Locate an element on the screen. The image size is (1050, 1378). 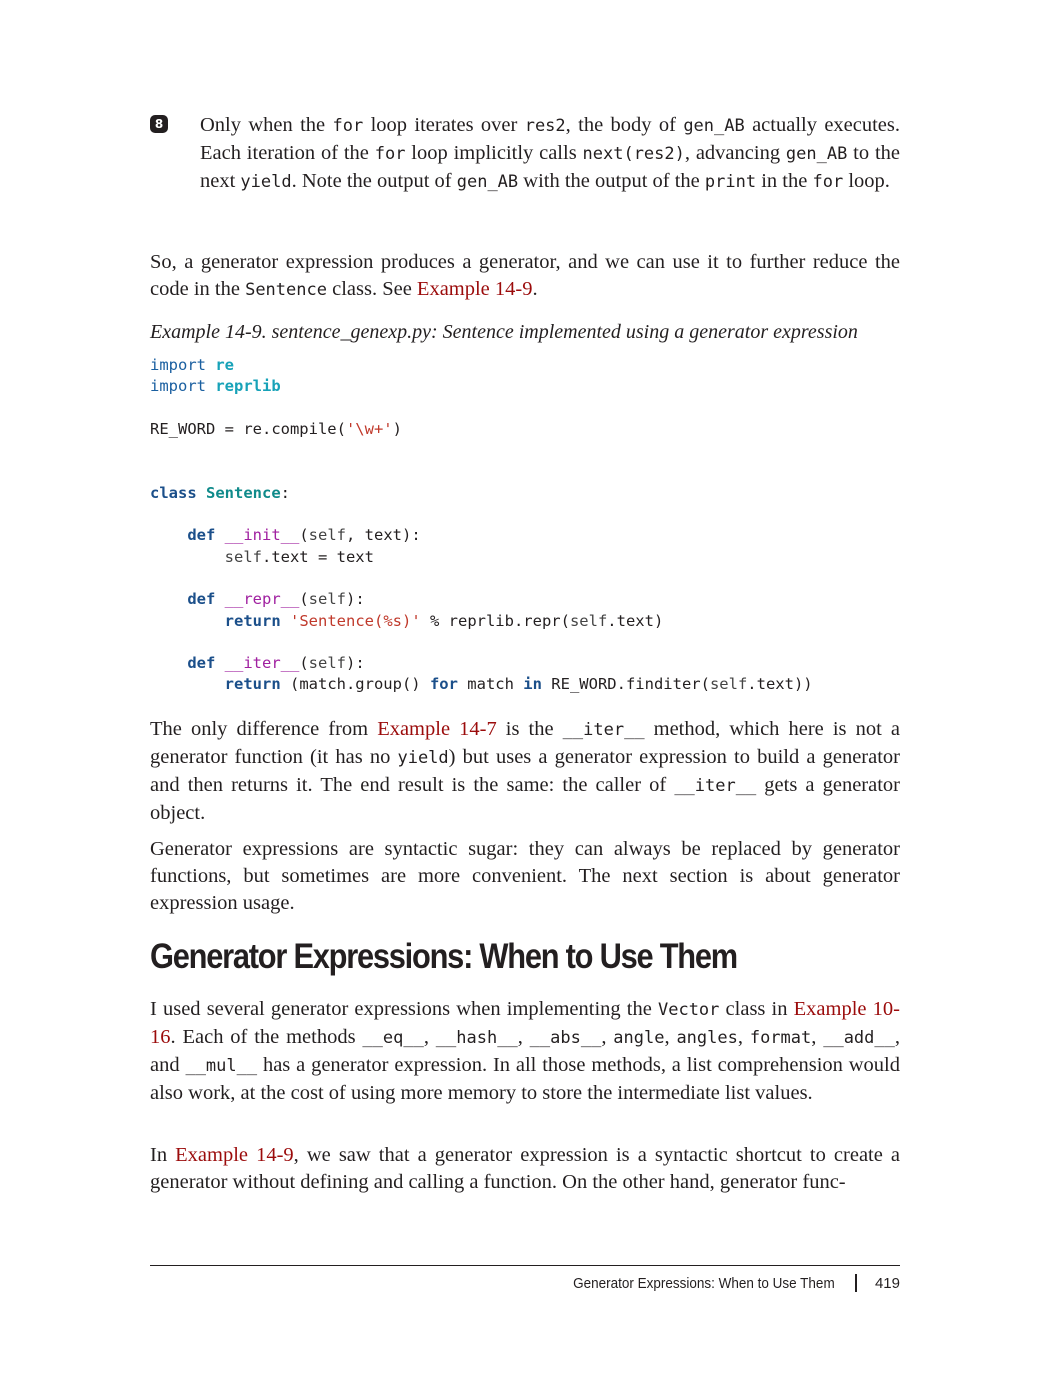
inline-code: print is located at coordinates (730, 182).